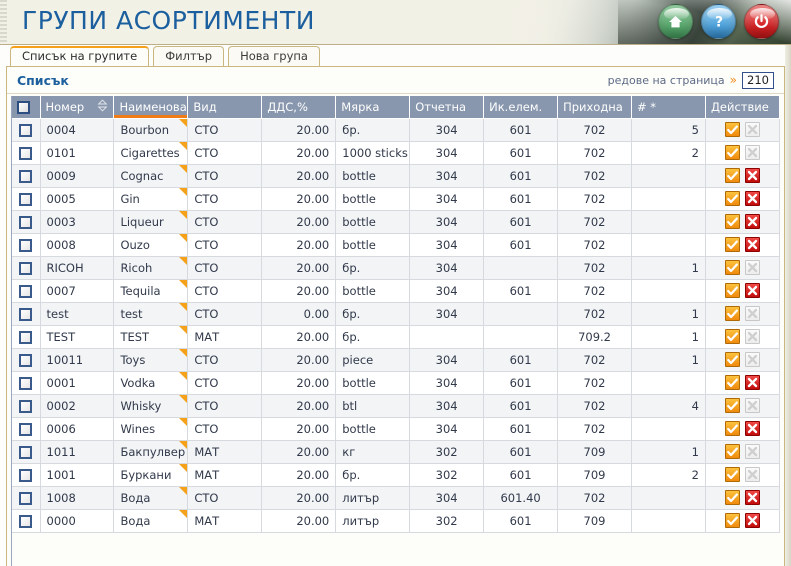 This screenshot has width=791, height=566. What do you see at coordinates (396, 291) in the screenshot?
I see `table-row: 0007 Tequila СТО 20.00 bottle 304 601 702` at bounding box center [396, 291].